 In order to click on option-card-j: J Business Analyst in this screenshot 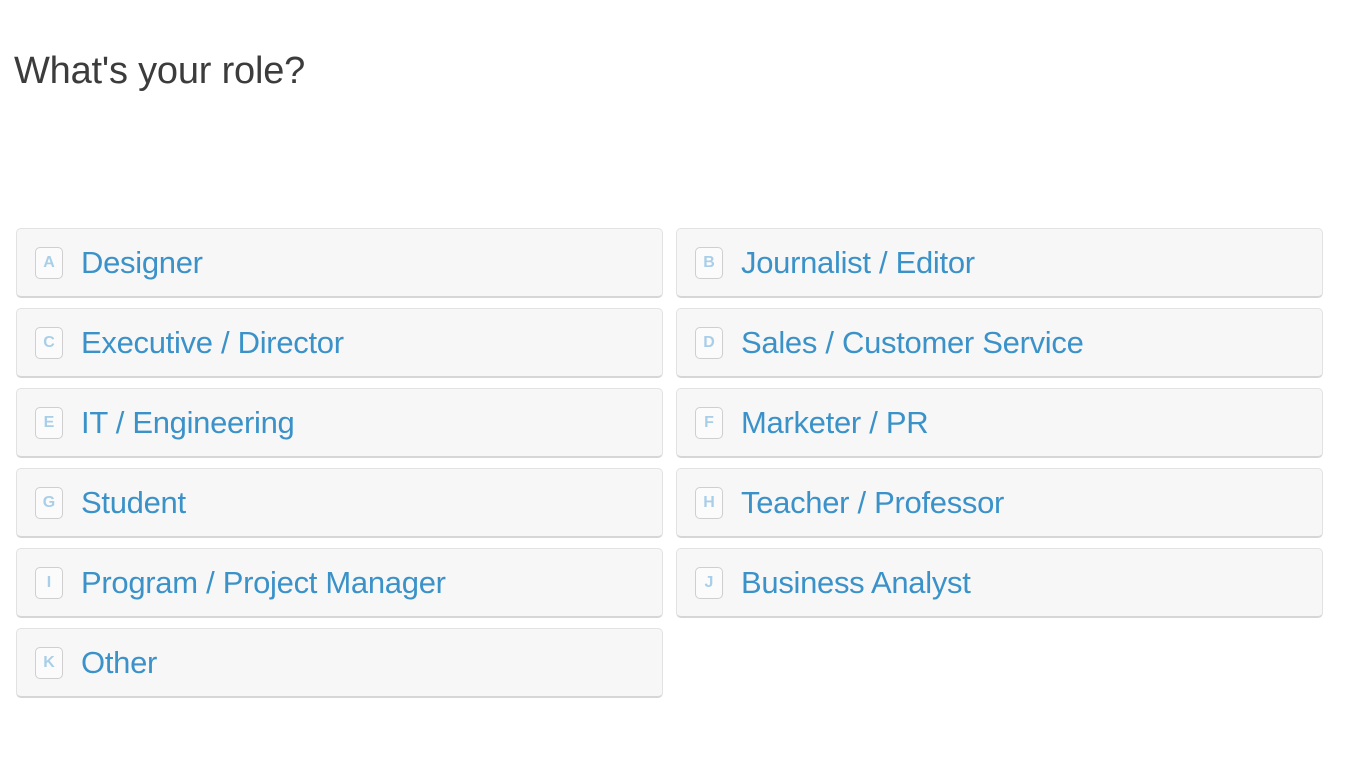, I will do `click(999, 583)`.